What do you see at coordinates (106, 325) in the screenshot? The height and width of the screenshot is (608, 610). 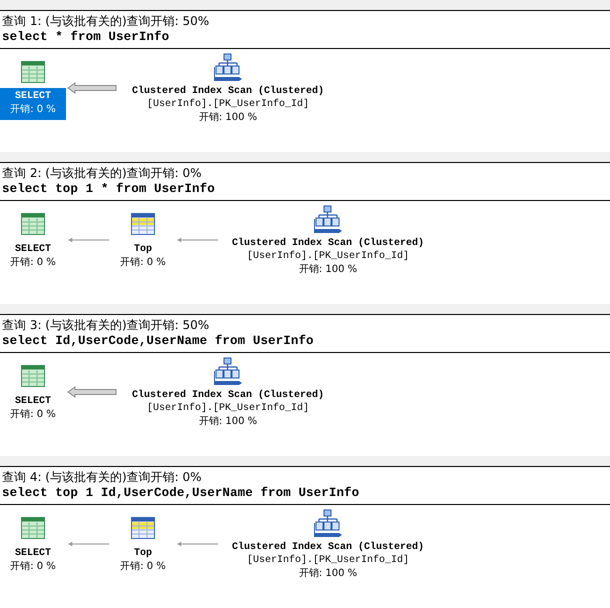 I see `query-header: 查询 3: (与该批有关的)查询开销: 50%` at bounding box center [106, 325].